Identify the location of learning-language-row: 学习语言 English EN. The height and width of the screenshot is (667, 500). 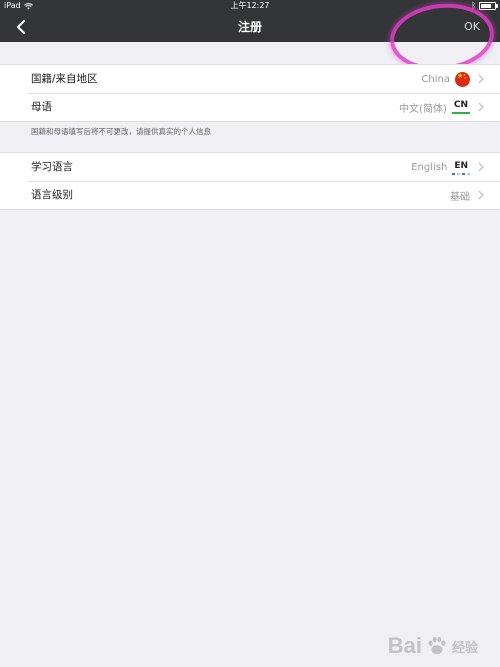
(250, 167).